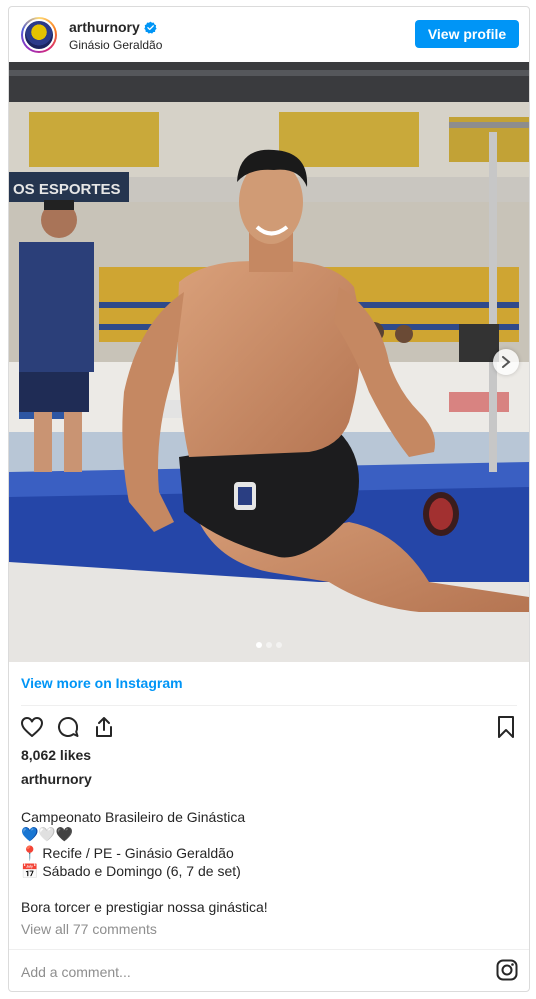 The width and height of the screenshot is (536, 999). I want to click on location-link: Ginásio Geraldão, so click(115, 45).